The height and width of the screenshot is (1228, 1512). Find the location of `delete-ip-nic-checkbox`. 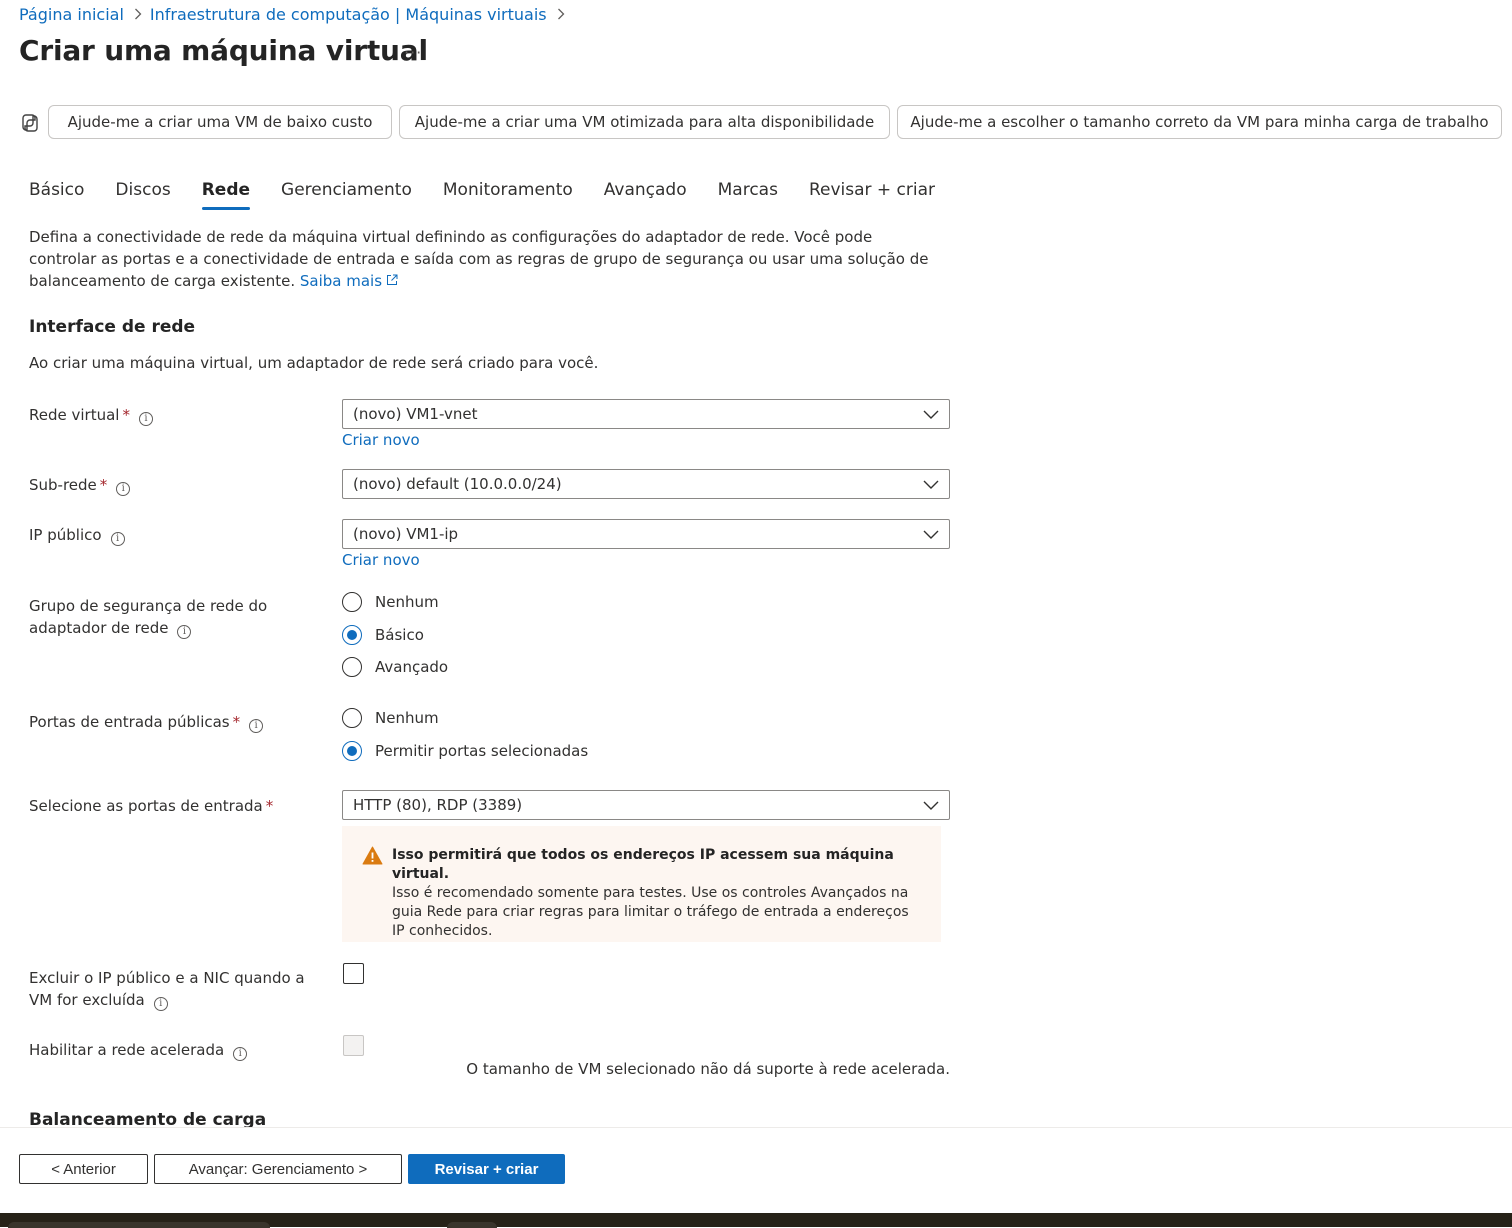

delete-ip-nic-checkbox is located at coordinates (353, 973).